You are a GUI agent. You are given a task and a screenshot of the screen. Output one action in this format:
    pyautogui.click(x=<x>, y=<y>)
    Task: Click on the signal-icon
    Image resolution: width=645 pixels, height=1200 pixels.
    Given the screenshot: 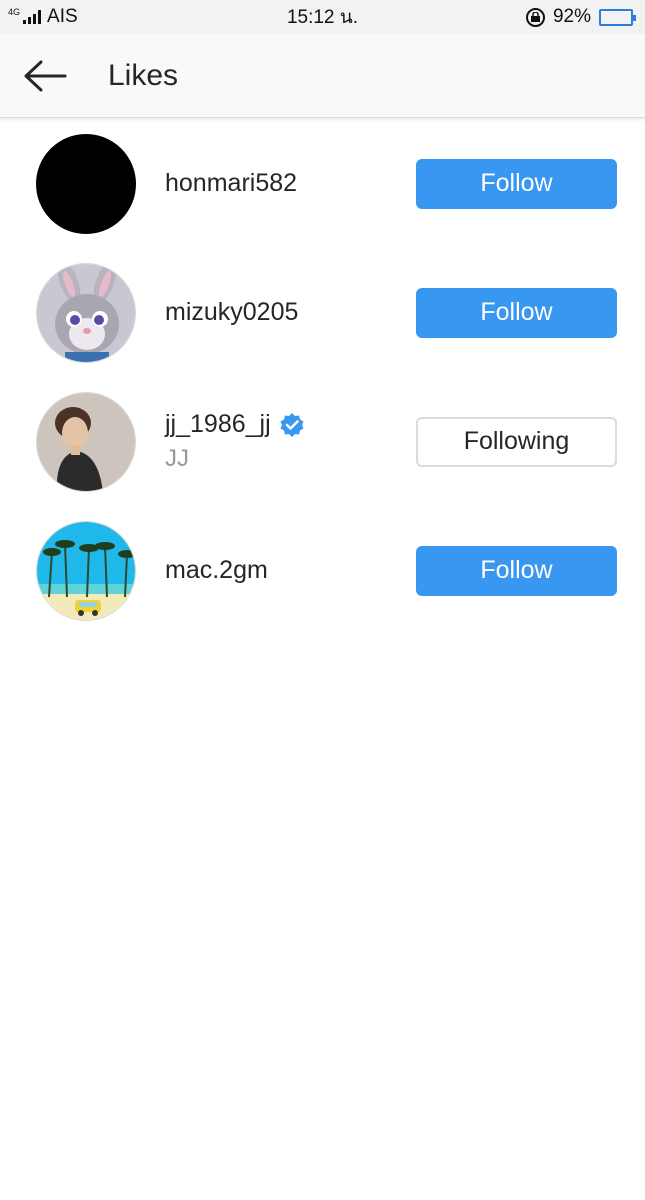 What is the action you would take?
    pyautogui.click(x=32, y=17)
    